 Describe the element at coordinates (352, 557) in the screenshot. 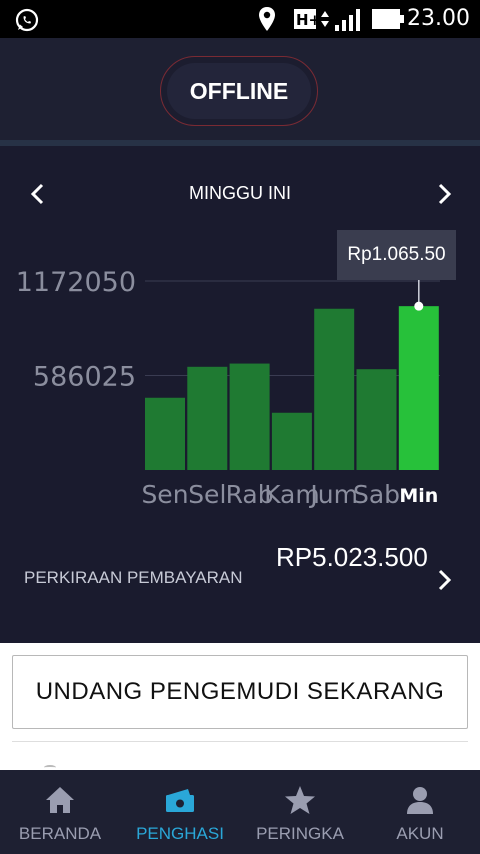

I see `estimated-payout-value: RP5.023.500` at that location.